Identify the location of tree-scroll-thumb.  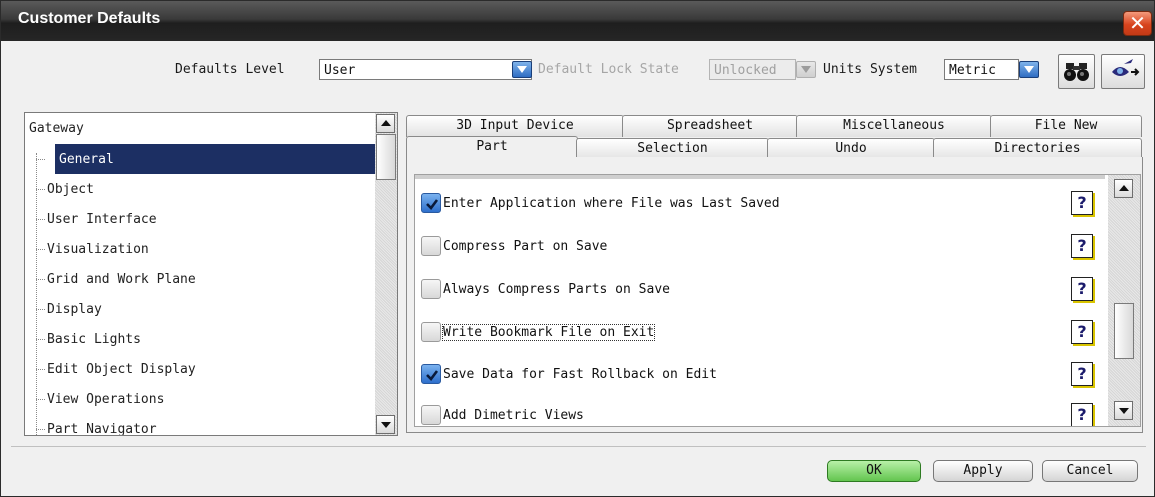
(386, 157).